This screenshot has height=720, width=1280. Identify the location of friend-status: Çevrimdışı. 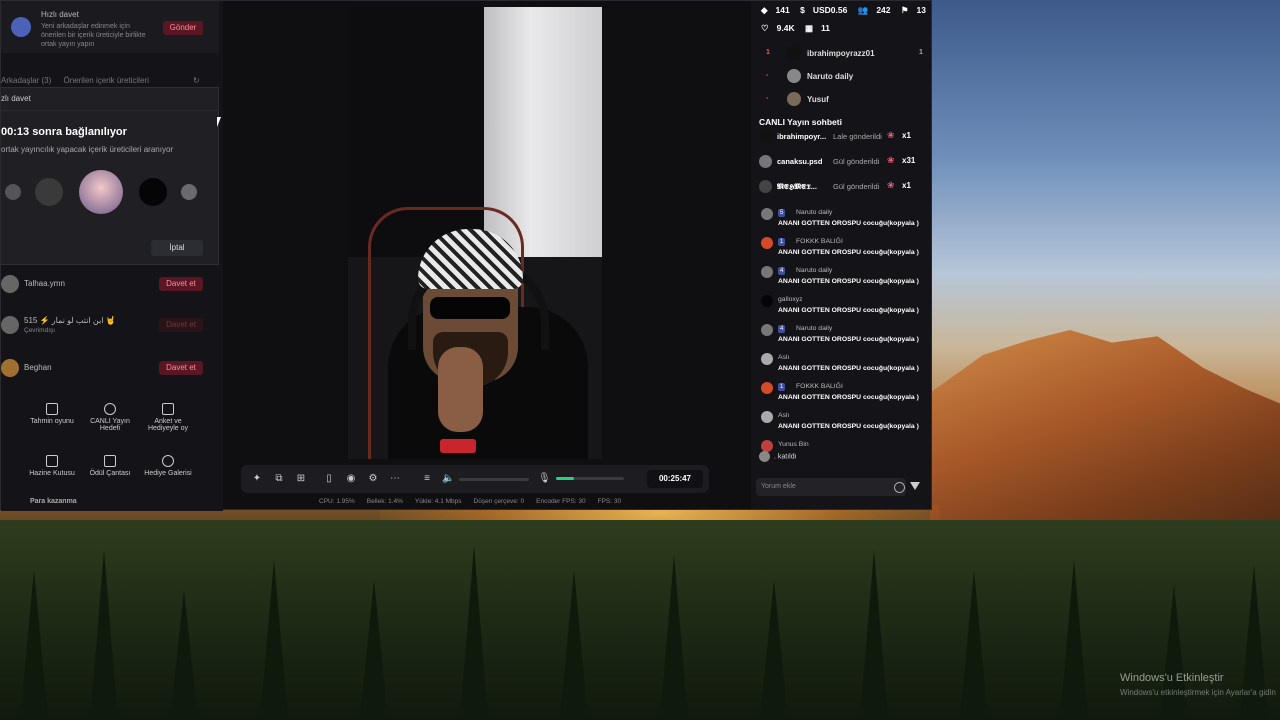
(40, 330).